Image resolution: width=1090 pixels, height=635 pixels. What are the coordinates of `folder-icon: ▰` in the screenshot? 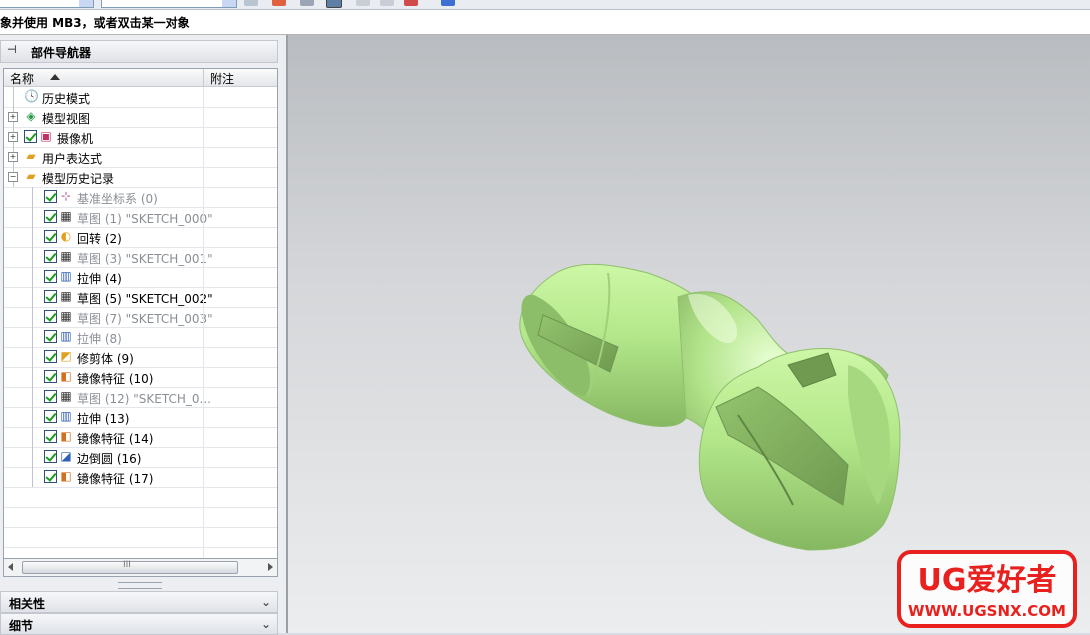 It's located at (31, 156).